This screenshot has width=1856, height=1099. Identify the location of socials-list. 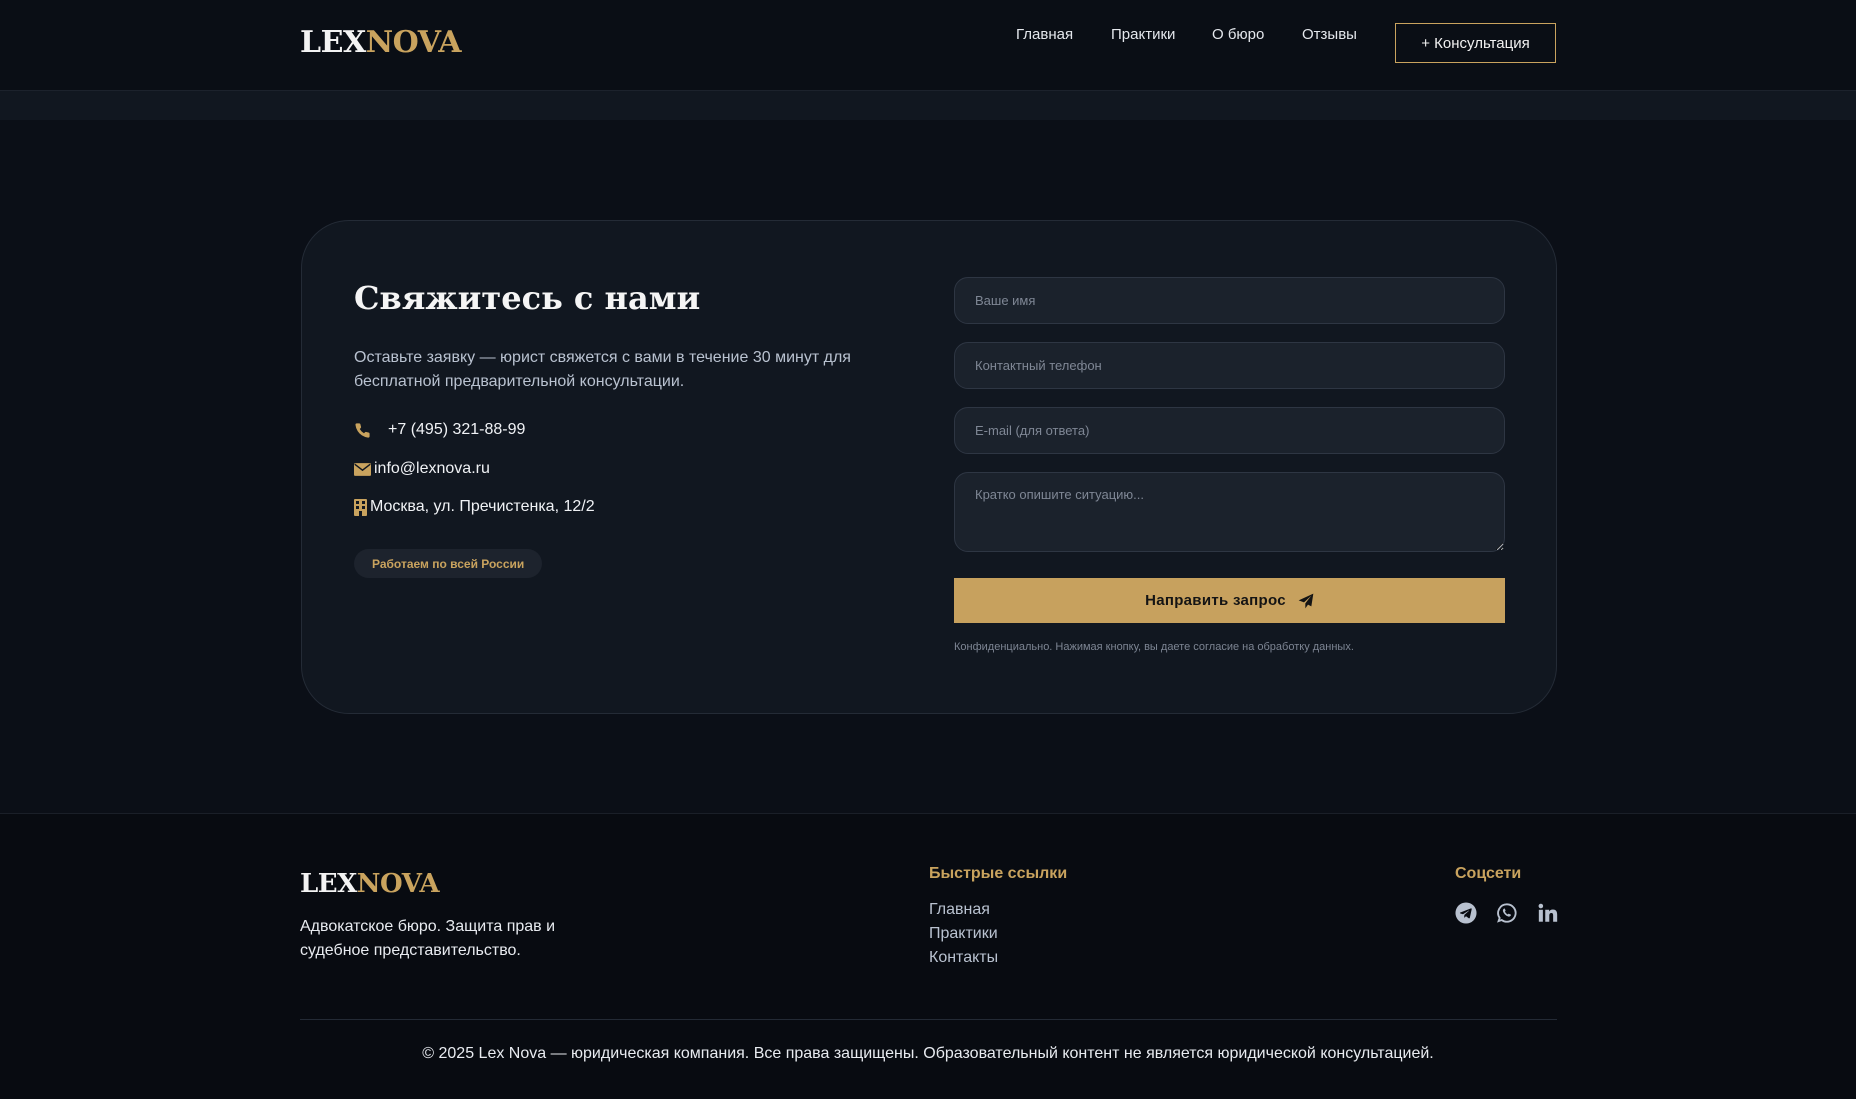
(1507, 913).